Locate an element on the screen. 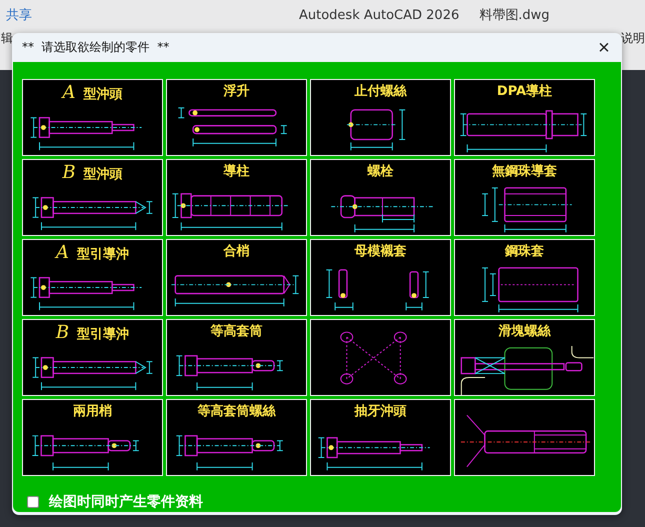  part-button: 滑塊螺絲 is located at coordinates (524, 357).